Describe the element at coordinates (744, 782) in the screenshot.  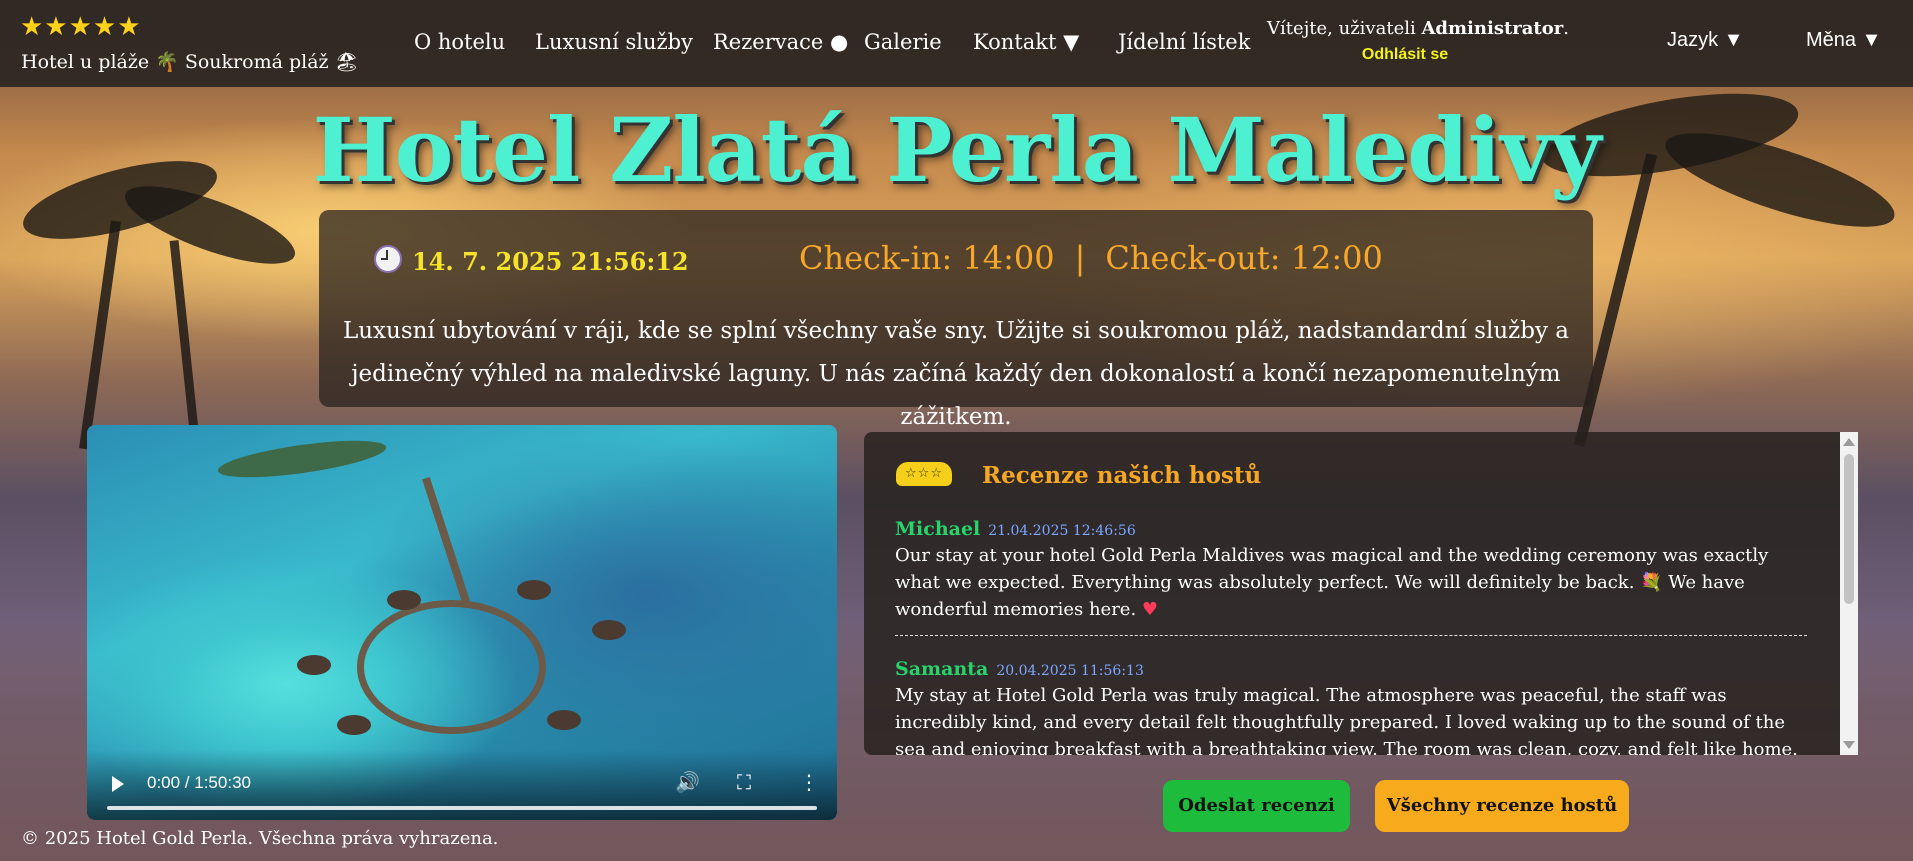
I see `fullscreen-icon: ⛶` at that location.